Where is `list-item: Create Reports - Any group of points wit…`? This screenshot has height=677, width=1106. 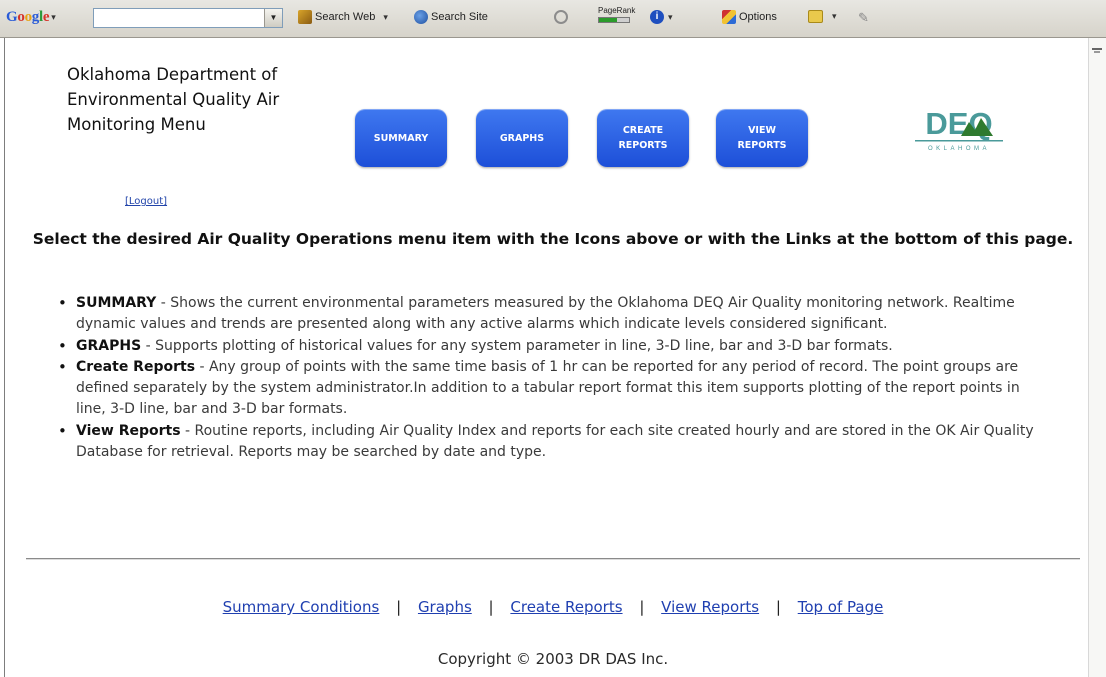 list-item: Create Reports - Any group of points wit… is located at coordinates (551, 388).